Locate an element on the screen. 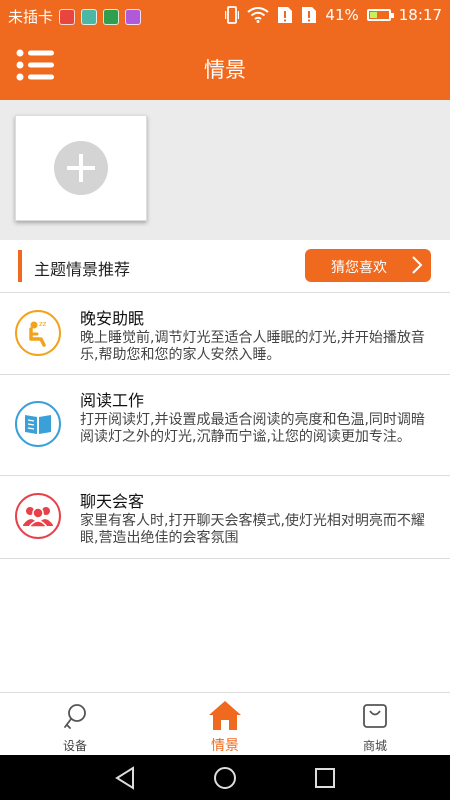 The image size is (450, 800). svg-text: zz is located at coordinates (43, 324).